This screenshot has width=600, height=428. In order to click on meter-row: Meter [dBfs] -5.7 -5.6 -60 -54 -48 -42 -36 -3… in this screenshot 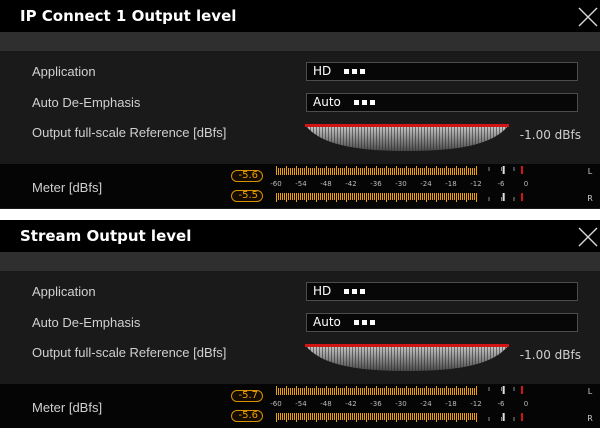, I will do `click(300, 406)`.